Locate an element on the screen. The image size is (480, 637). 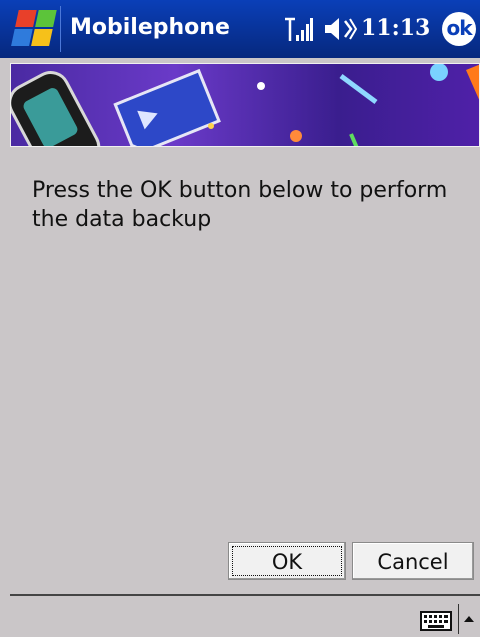
signal-strength-icon is located at coordinates (298, 29).